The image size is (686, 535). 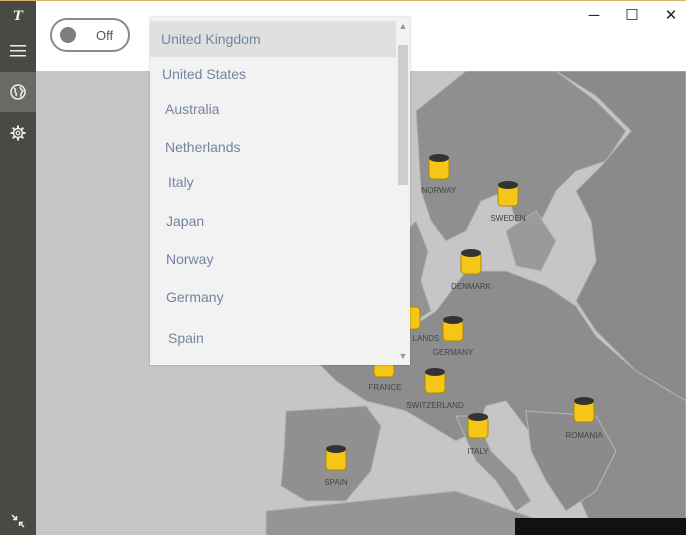 I want to click on hamburger-icon, so click(x=18, y=51).